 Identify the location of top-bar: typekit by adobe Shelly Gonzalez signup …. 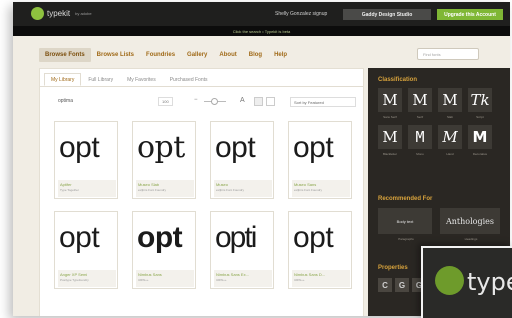
(261, 14).